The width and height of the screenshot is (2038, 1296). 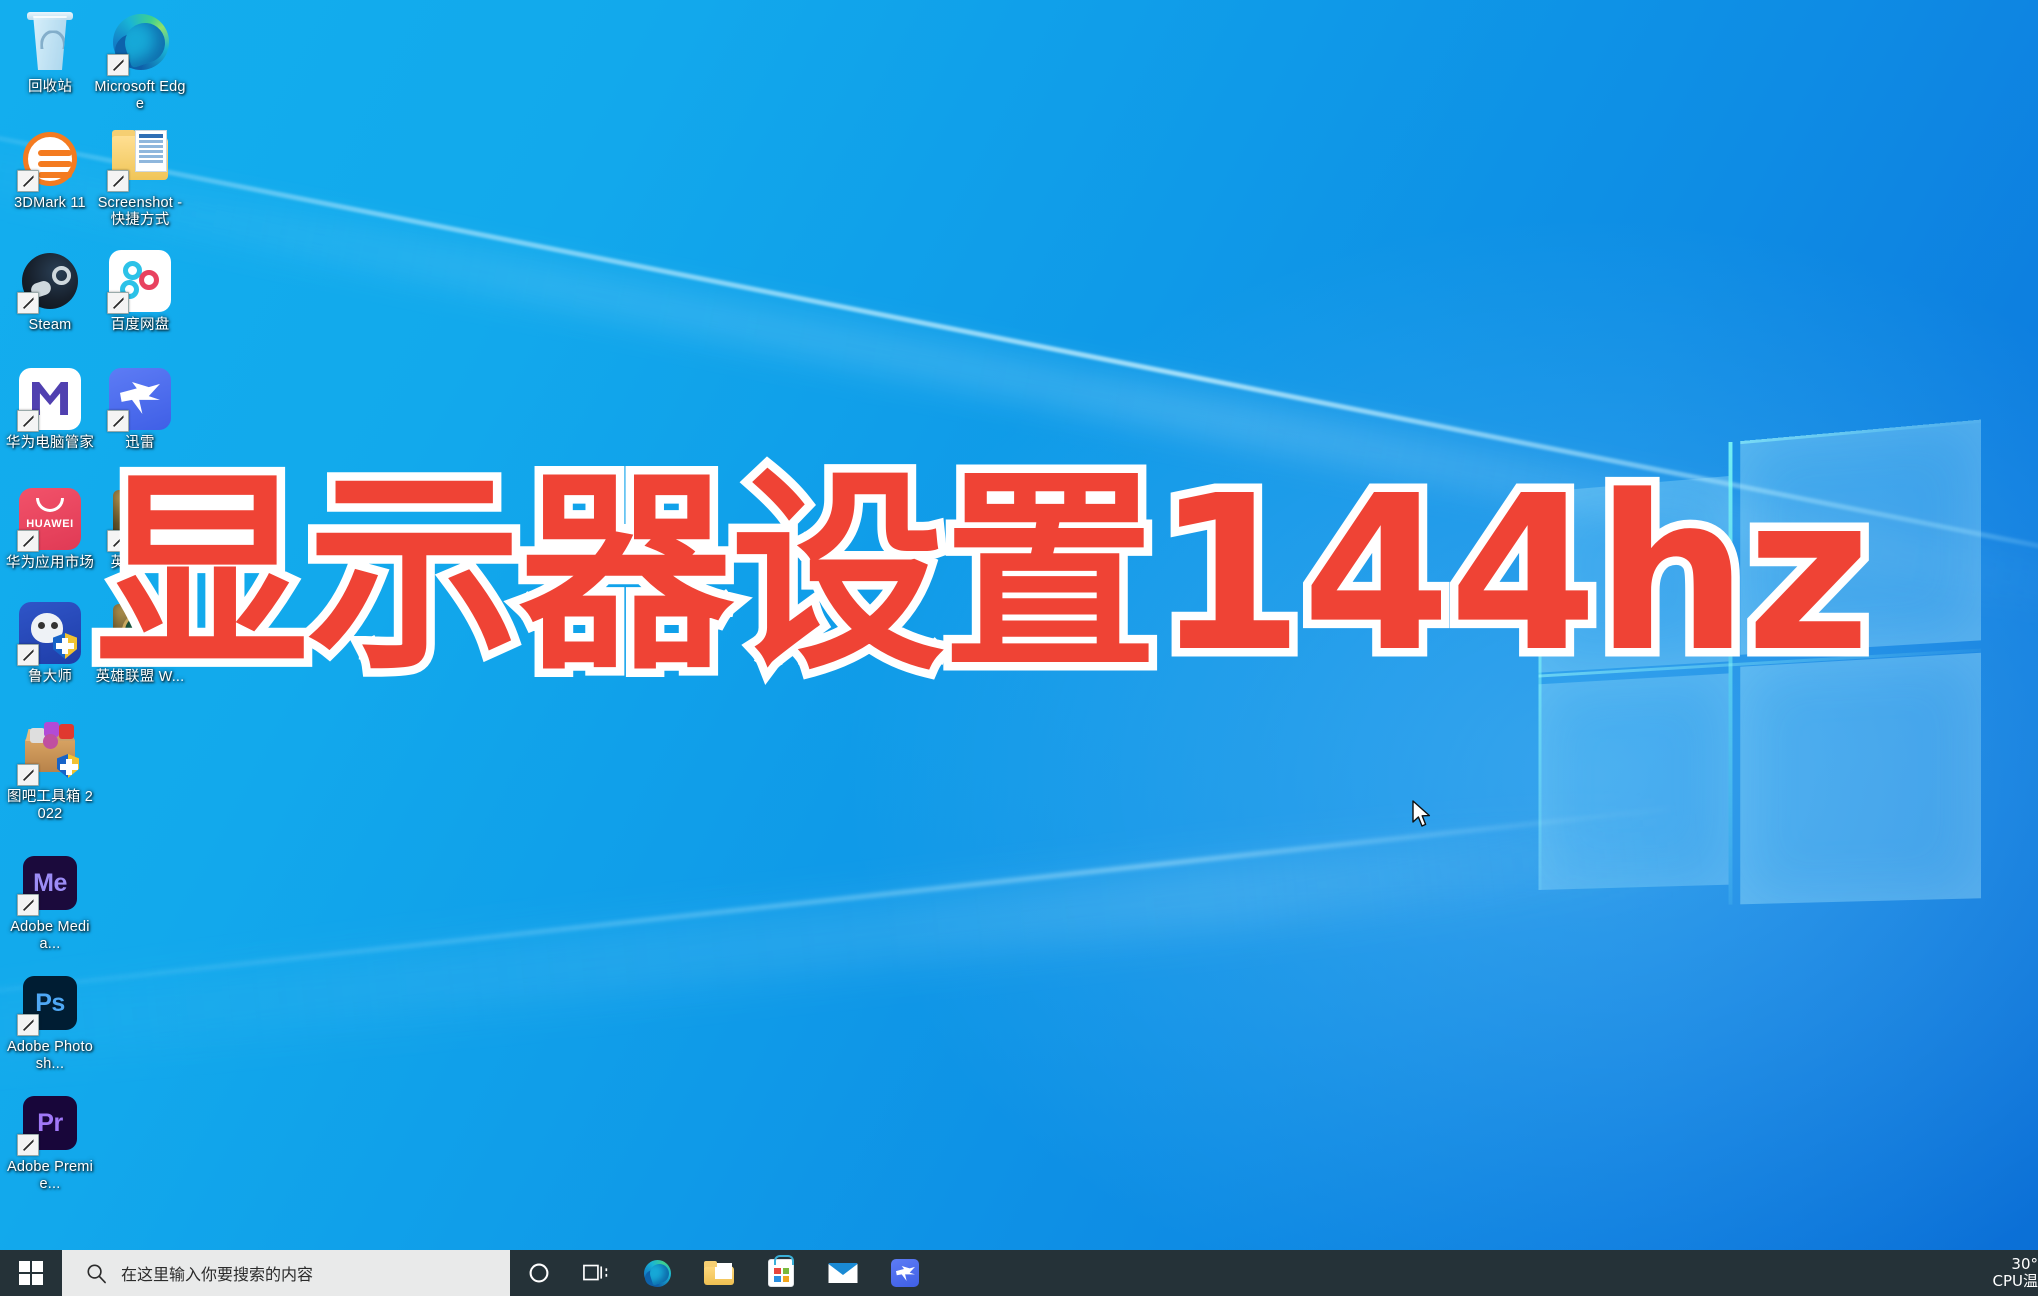 What do you see at coordinates (50, 563) in the screenshot?
I see `desktop-icon-label: 华为应用市场` at bounding box center [50, 563].